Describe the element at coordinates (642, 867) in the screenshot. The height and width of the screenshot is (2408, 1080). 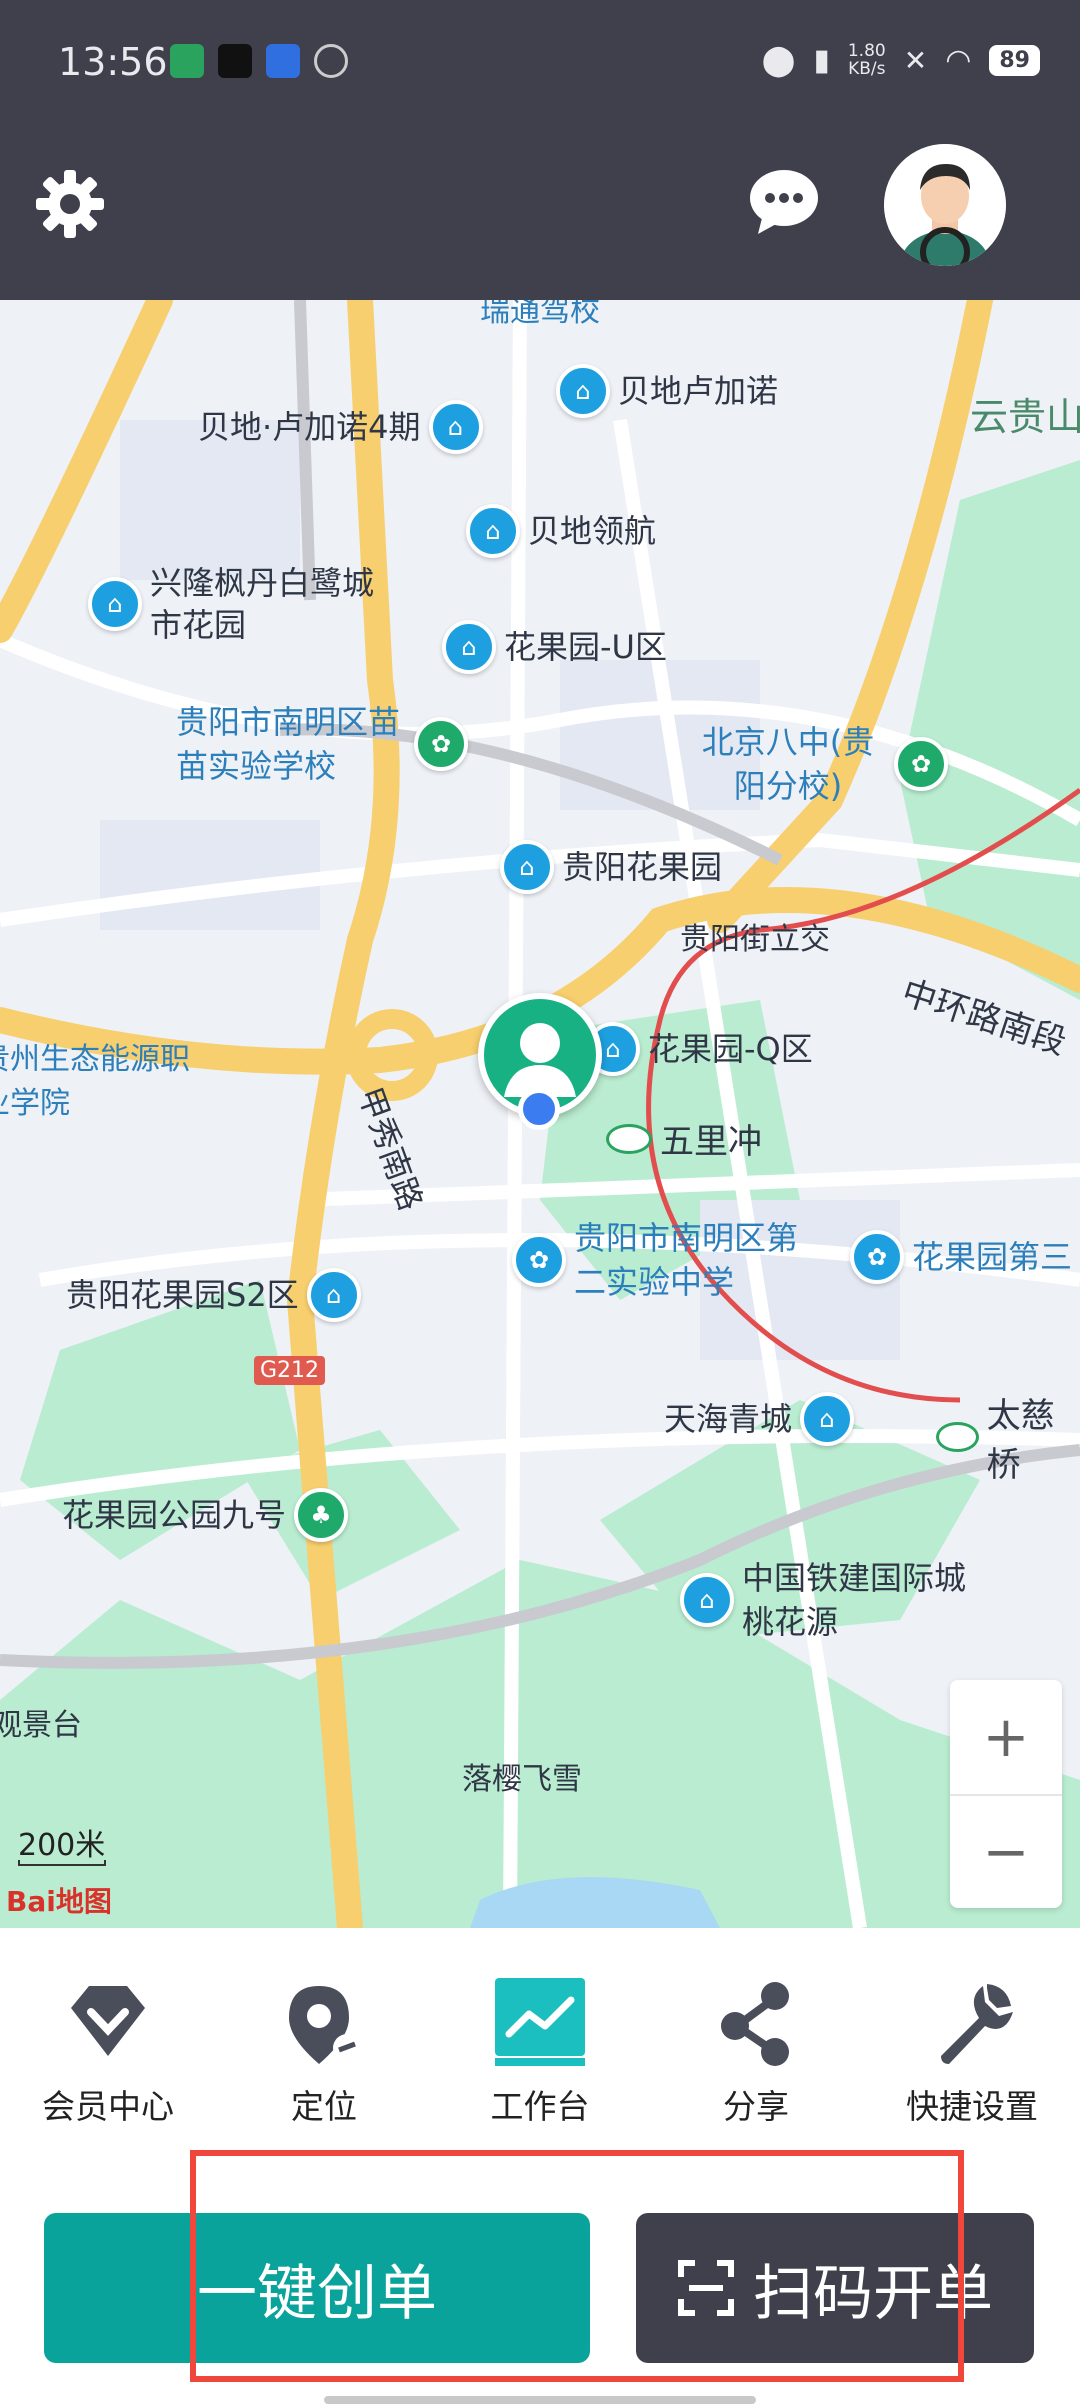
I see `poi-name: 贵阳花果园` at that location.